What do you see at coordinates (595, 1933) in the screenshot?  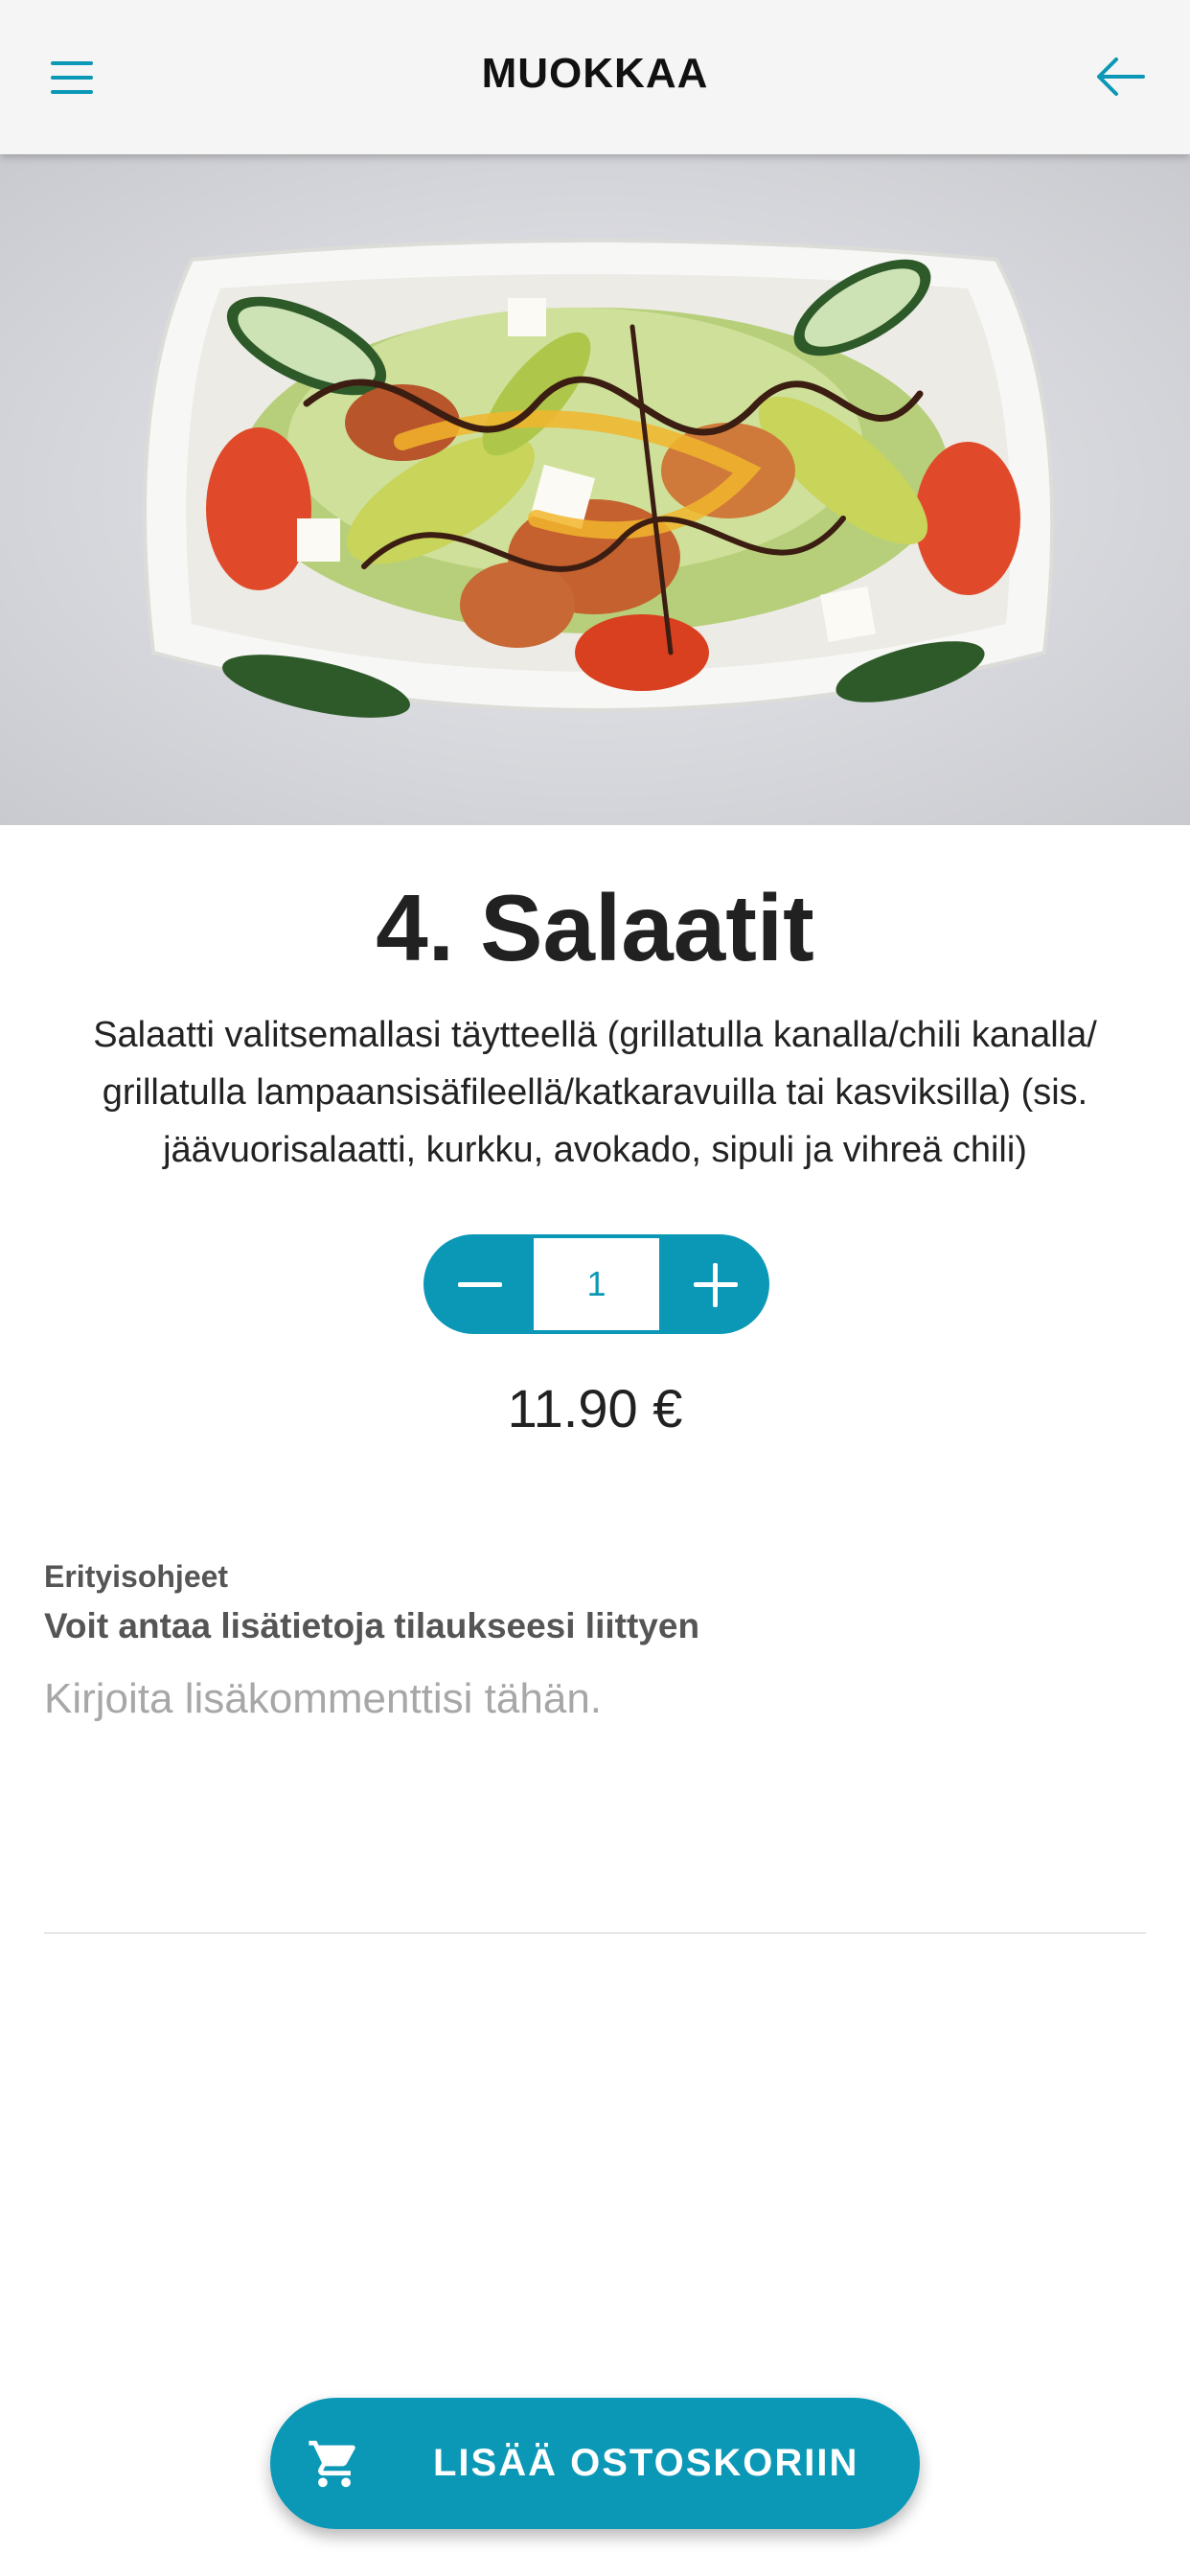 I see `divider` at bounding box center [595, 1933].